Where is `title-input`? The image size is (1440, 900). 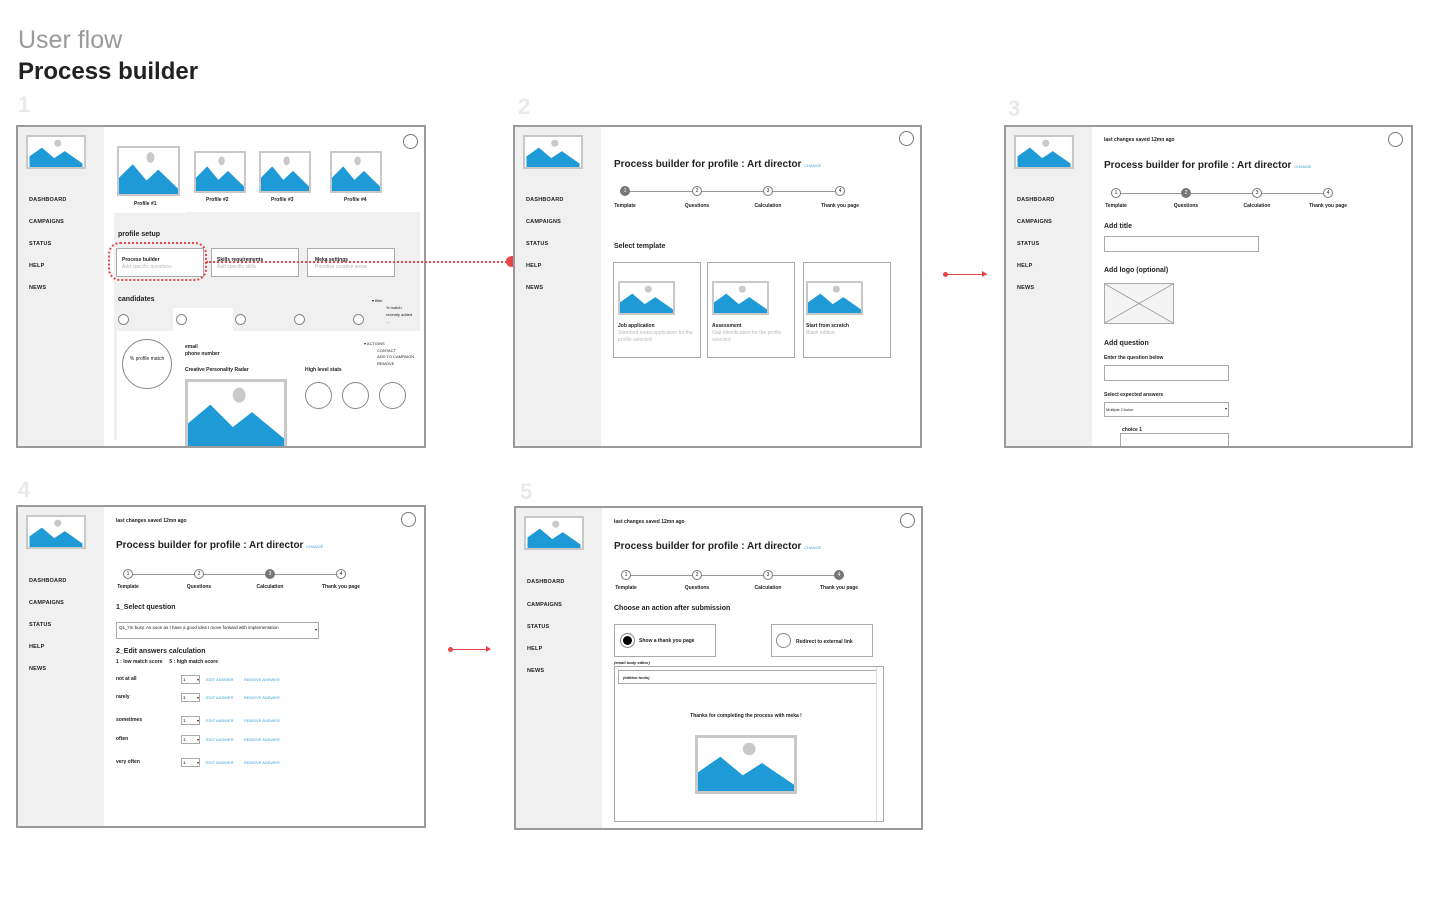
title-input is located at coordinates (1181, 244).